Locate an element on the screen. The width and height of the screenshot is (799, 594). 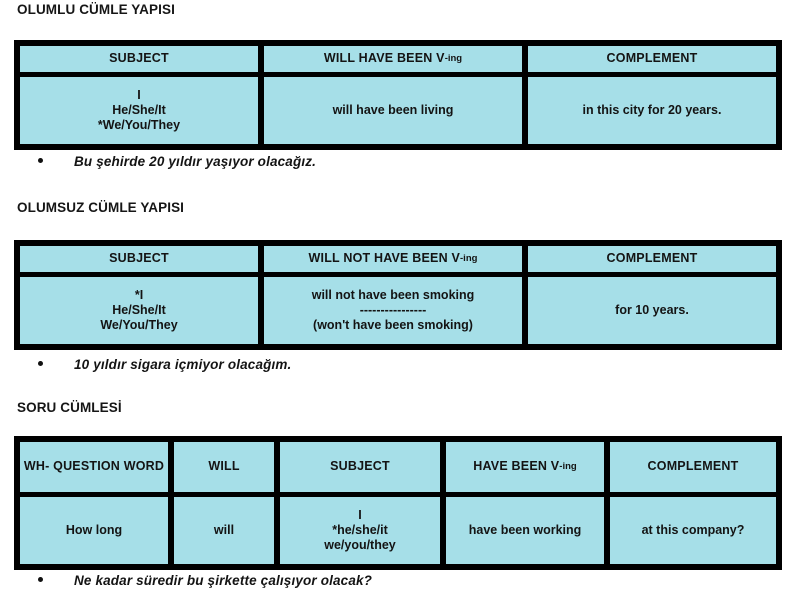
verb-phrase-line: will not have been smoking is located at coordinates (393, 294).